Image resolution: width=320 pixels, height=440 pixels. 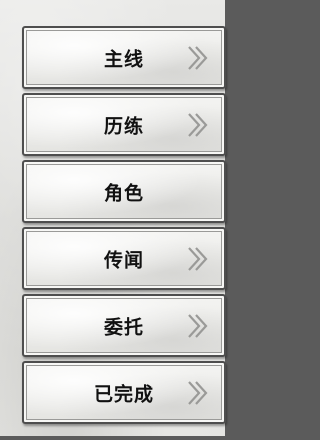 I want to click on menu-item-commissions: 委托, so click(x=124, y=325).